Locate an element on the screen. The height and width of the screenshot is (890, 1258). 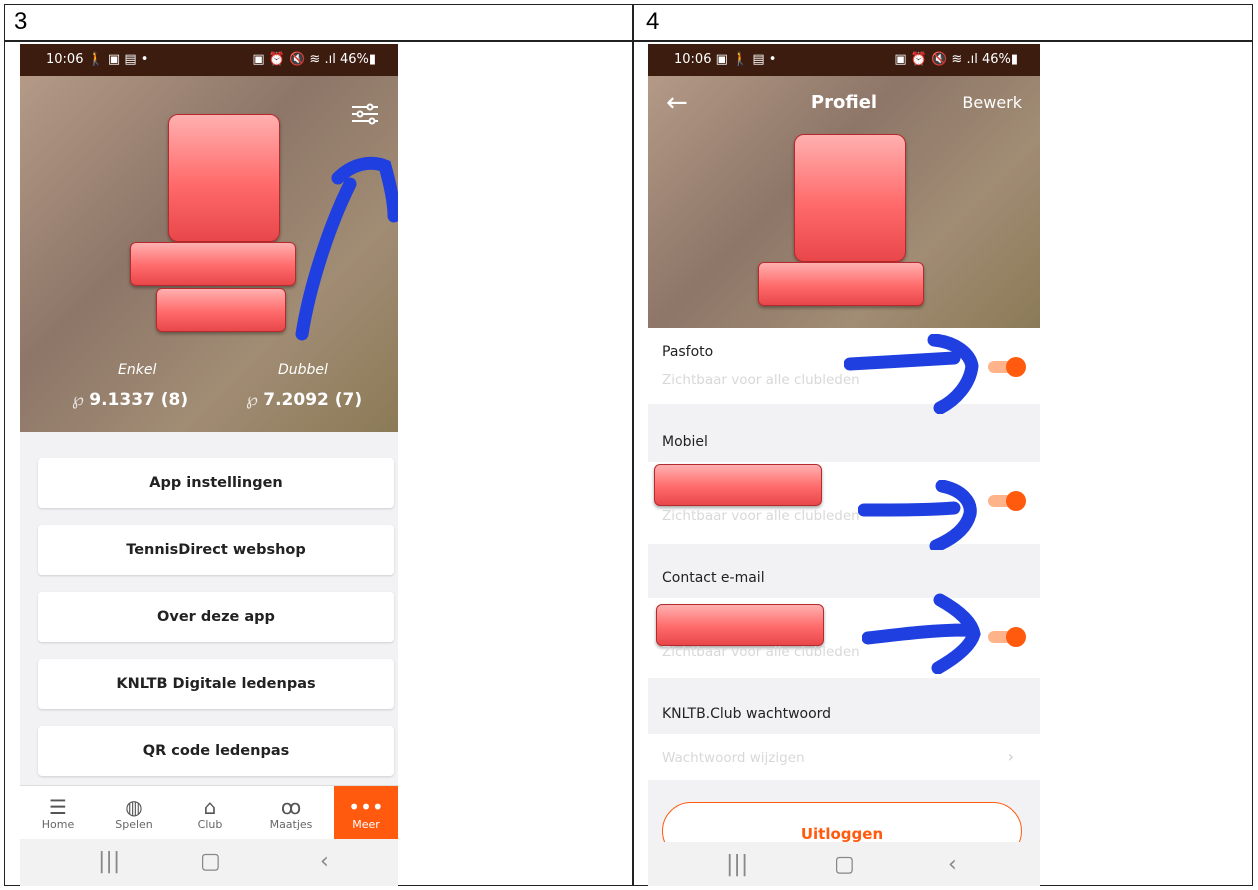
house-icon: ⌂ is located at coordinates (210, 806).